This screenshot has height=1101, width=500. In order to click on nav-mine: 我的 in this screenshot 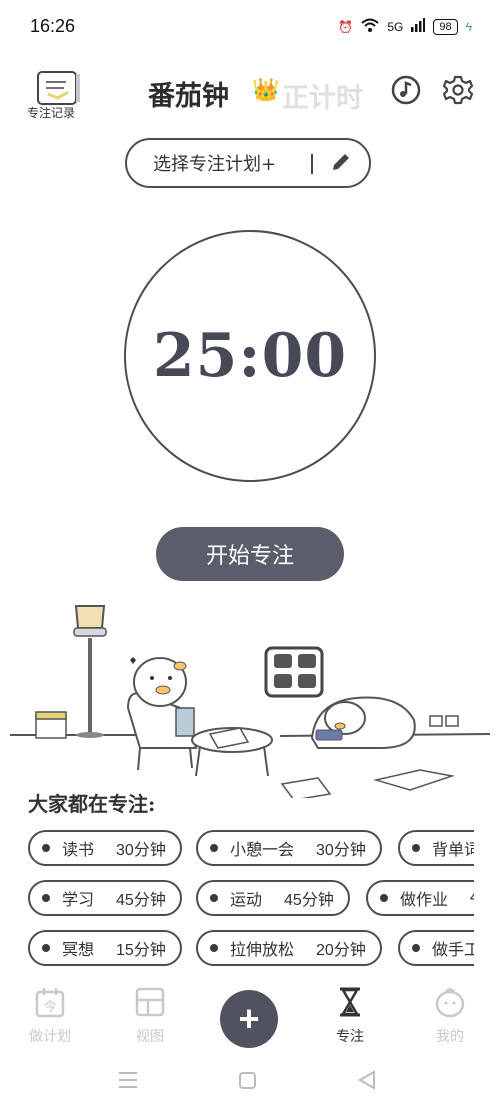, I will do `click(450, 1016)`.